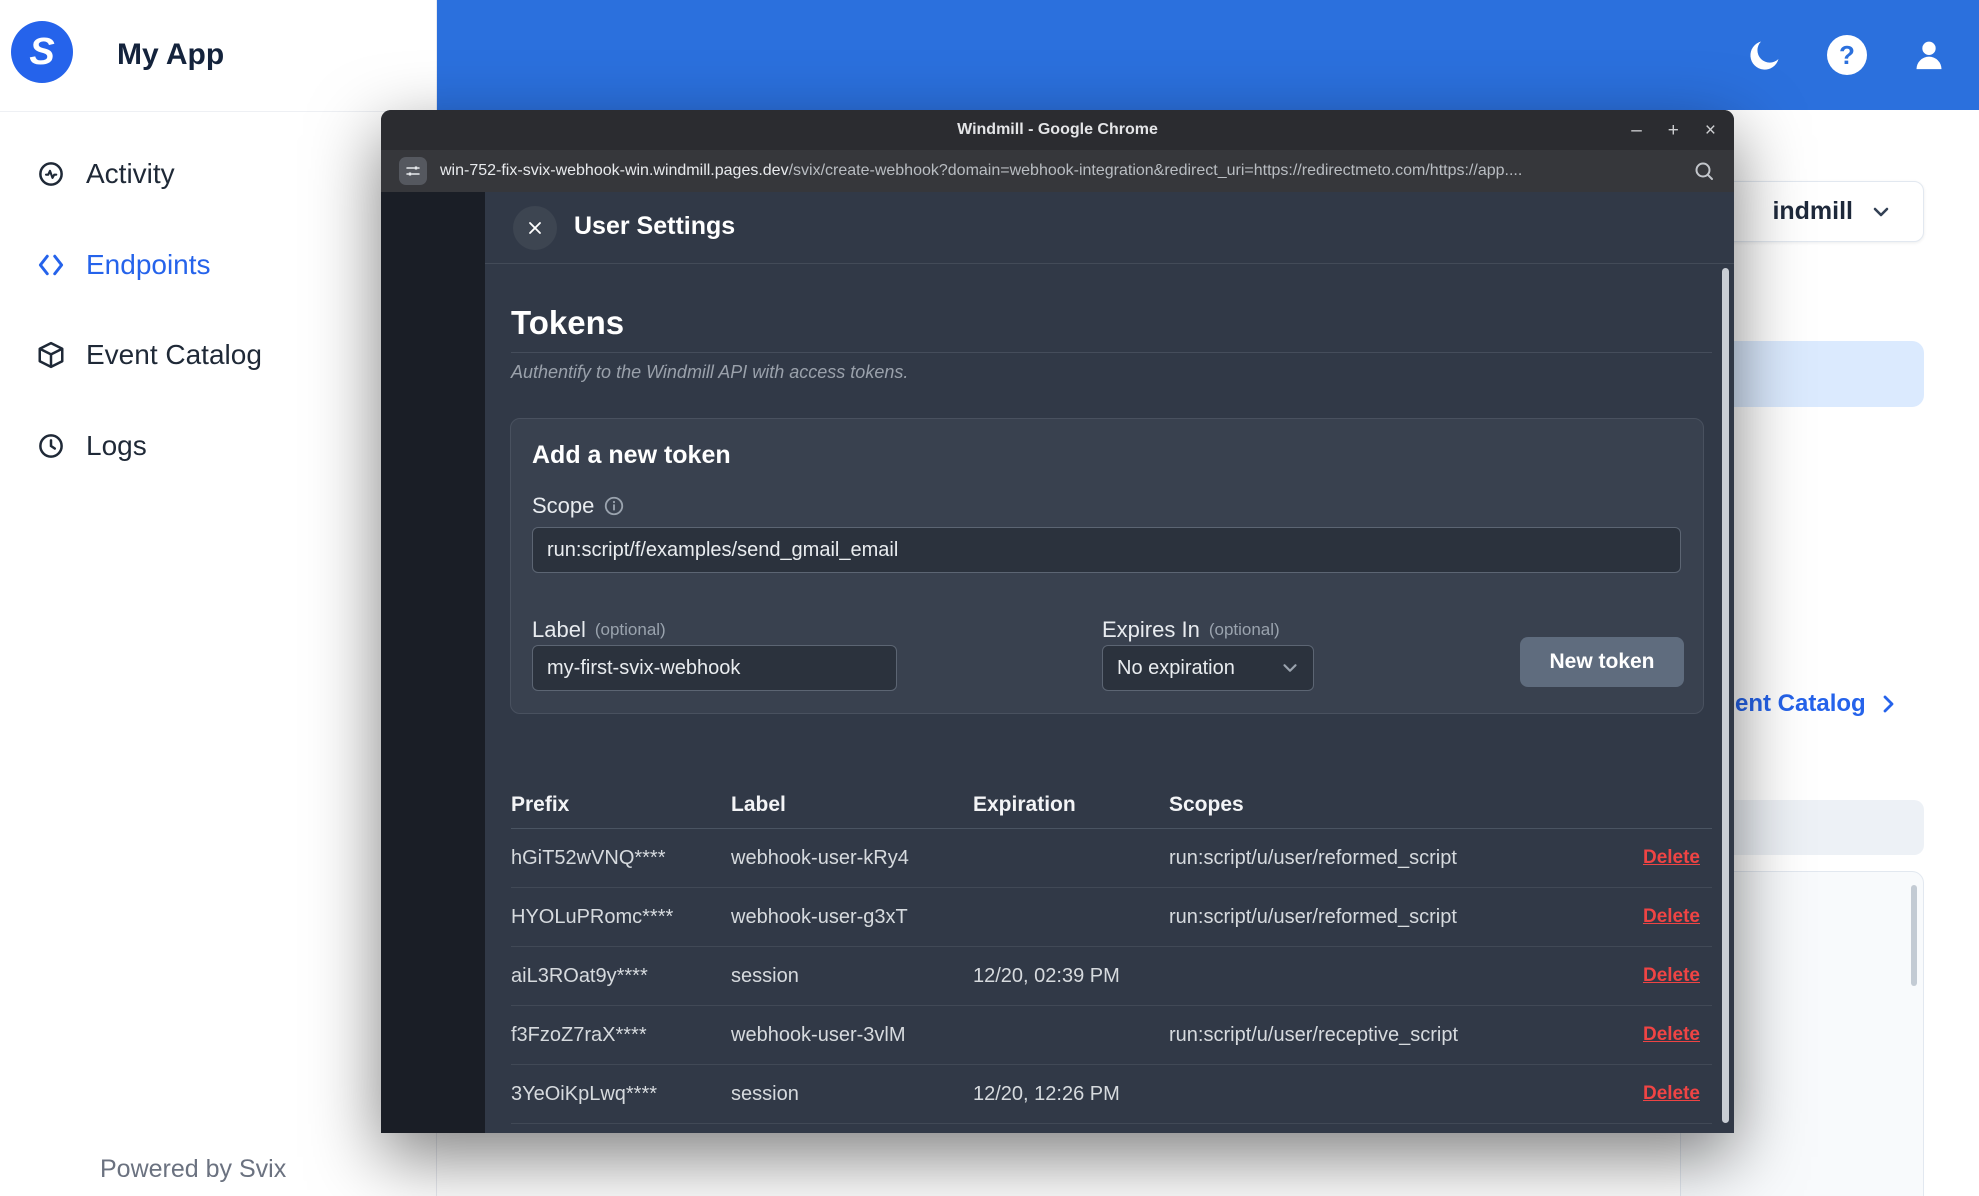 This screenshot has width=1979, height=1196. What do you see at coordinates (1725, 695) in the screenshot?
I see `drawer-scrollbar` at bounding box center [1725, 695].